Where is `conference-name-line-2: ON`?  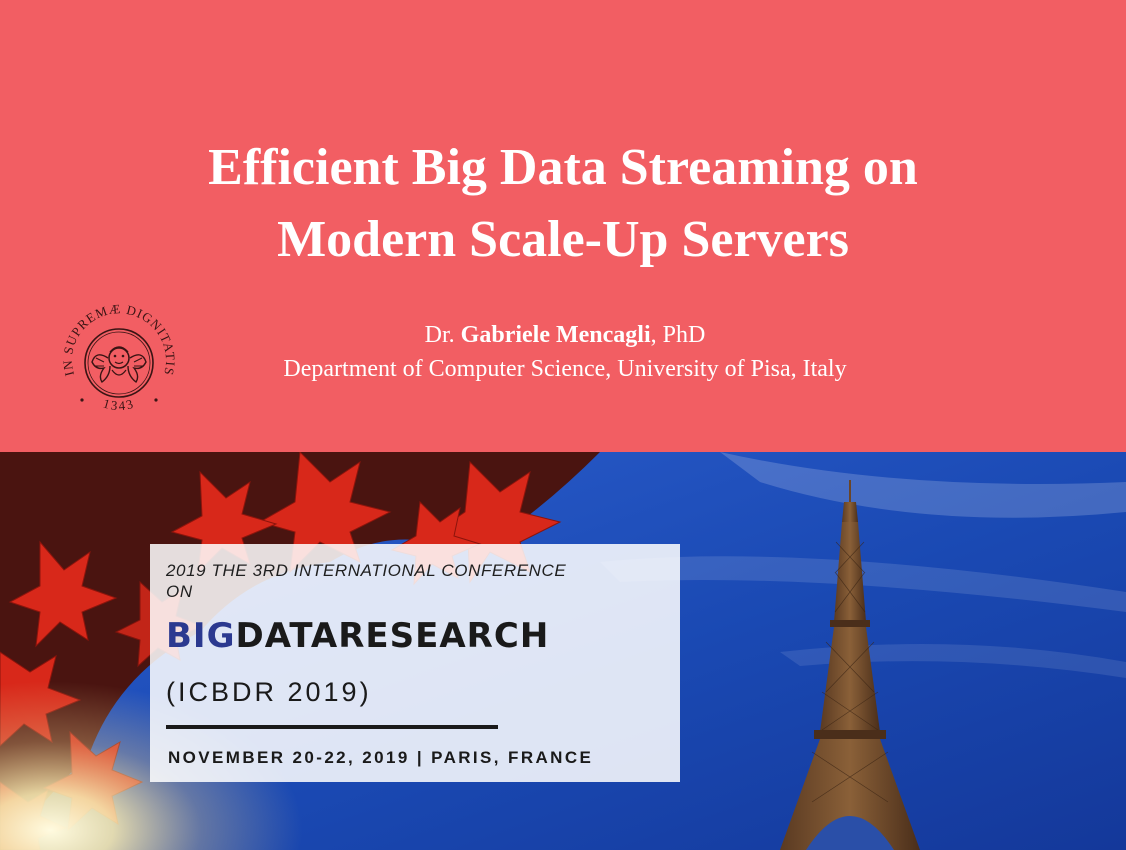 conference-name-line-2: ON is located at coordinates (179, 591).